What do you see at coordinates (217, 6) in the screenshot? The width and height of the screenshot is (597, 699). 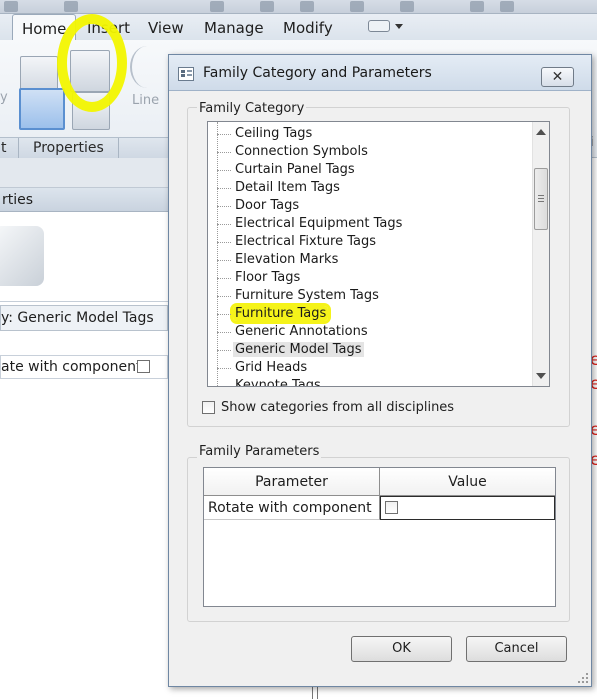 I see `measure-icon` at bounding box center [217, 6].